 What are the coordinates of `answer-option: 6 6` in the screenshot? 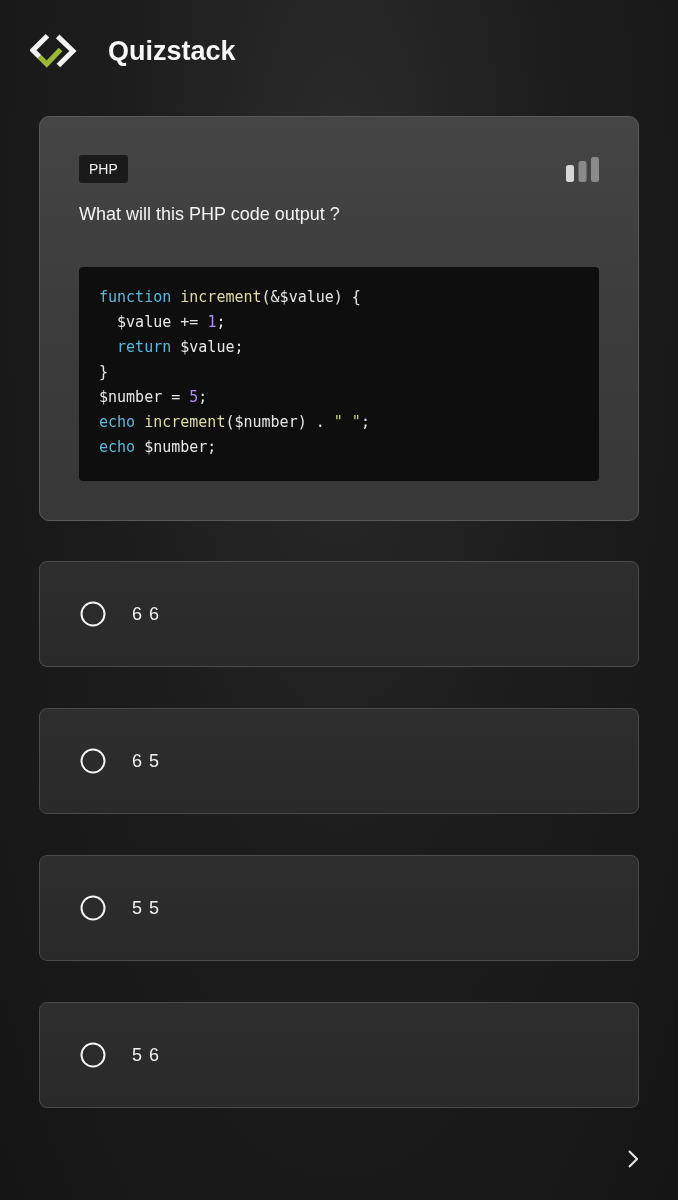 It's located at (339, 614).